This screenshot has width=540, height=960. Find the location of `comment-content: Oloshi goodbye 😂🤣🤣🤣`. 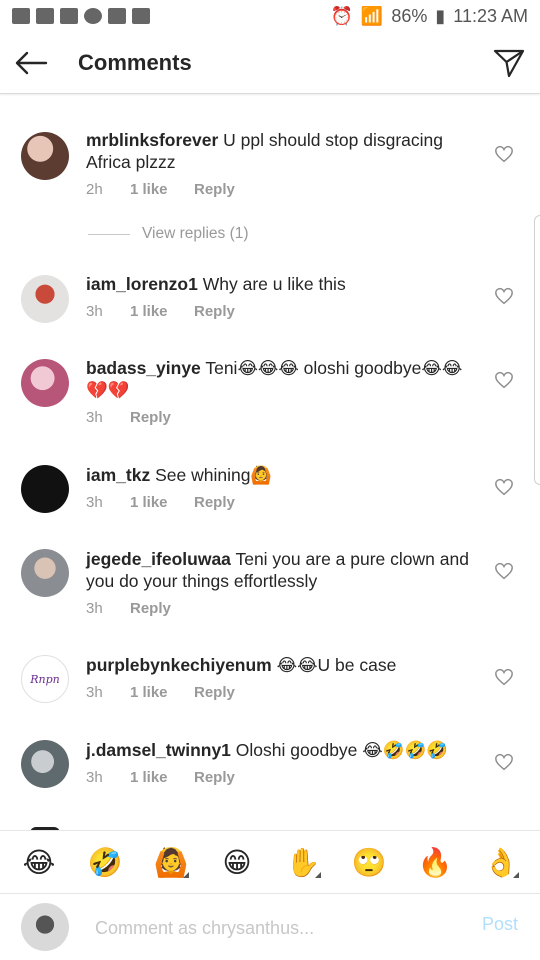

comment-content: Oloshi goodbye 😂🤣🤣🤣 is located at coordinates (342, 750).